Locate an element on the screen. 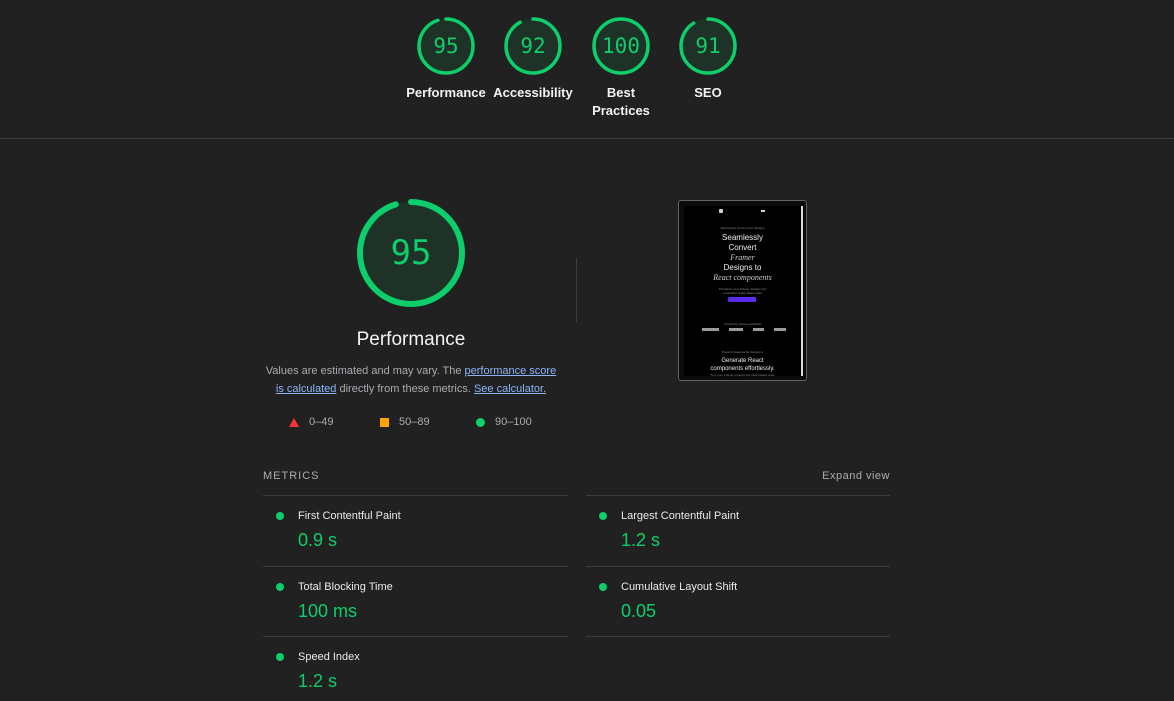 The image size is (1174, 701). metric-first-contentful-paint: First Contentful Paint 0.9 s is located at coordinates (415, 531).